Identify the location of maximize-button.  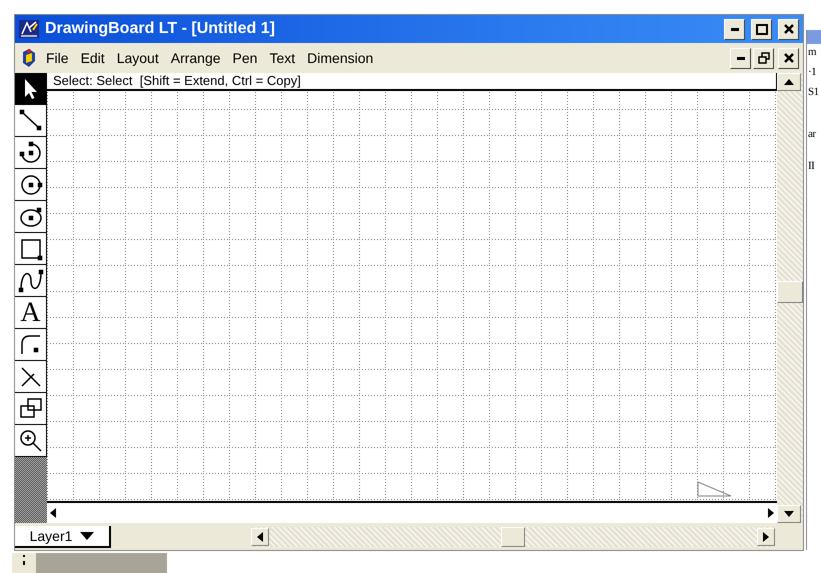
(761, 29).